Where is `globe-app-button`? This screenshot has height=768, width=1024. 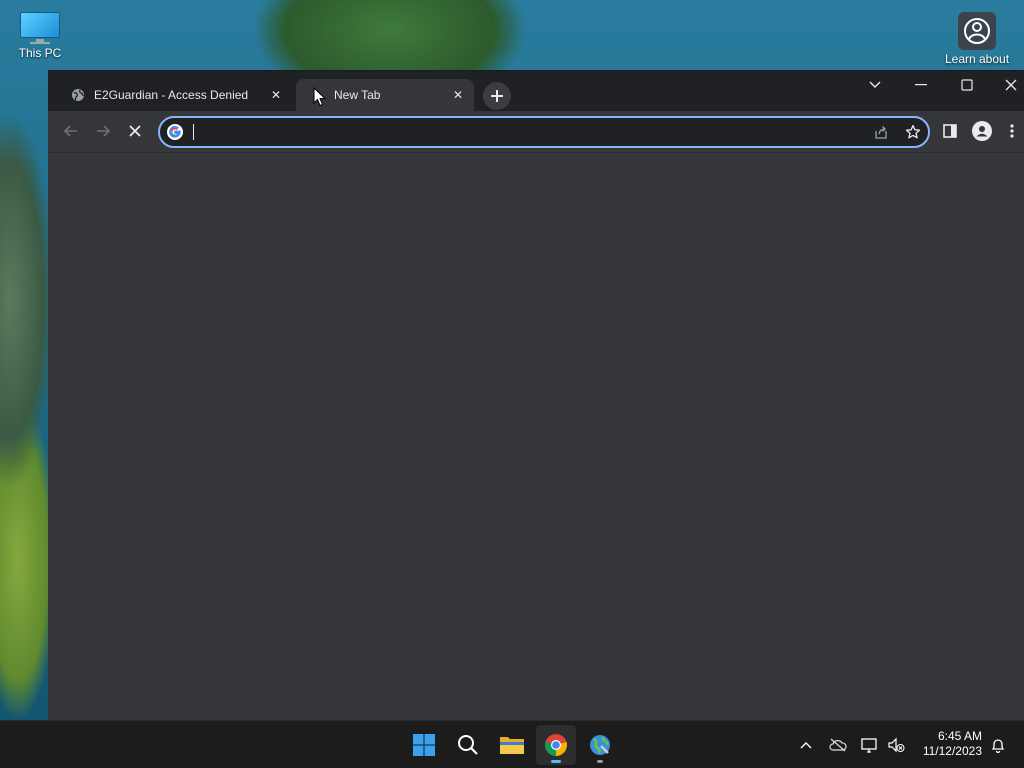
globe-app-button is located at coordinates (600, 745).